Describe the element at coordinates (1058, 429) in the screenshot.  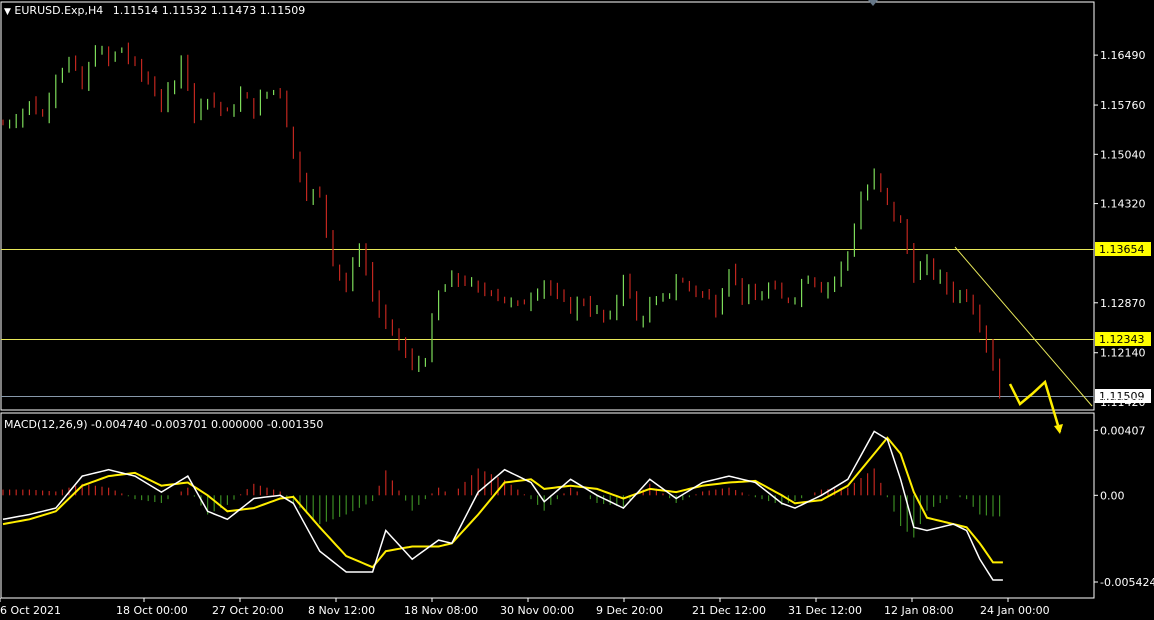
I see `arrow-head-icon` at that location.